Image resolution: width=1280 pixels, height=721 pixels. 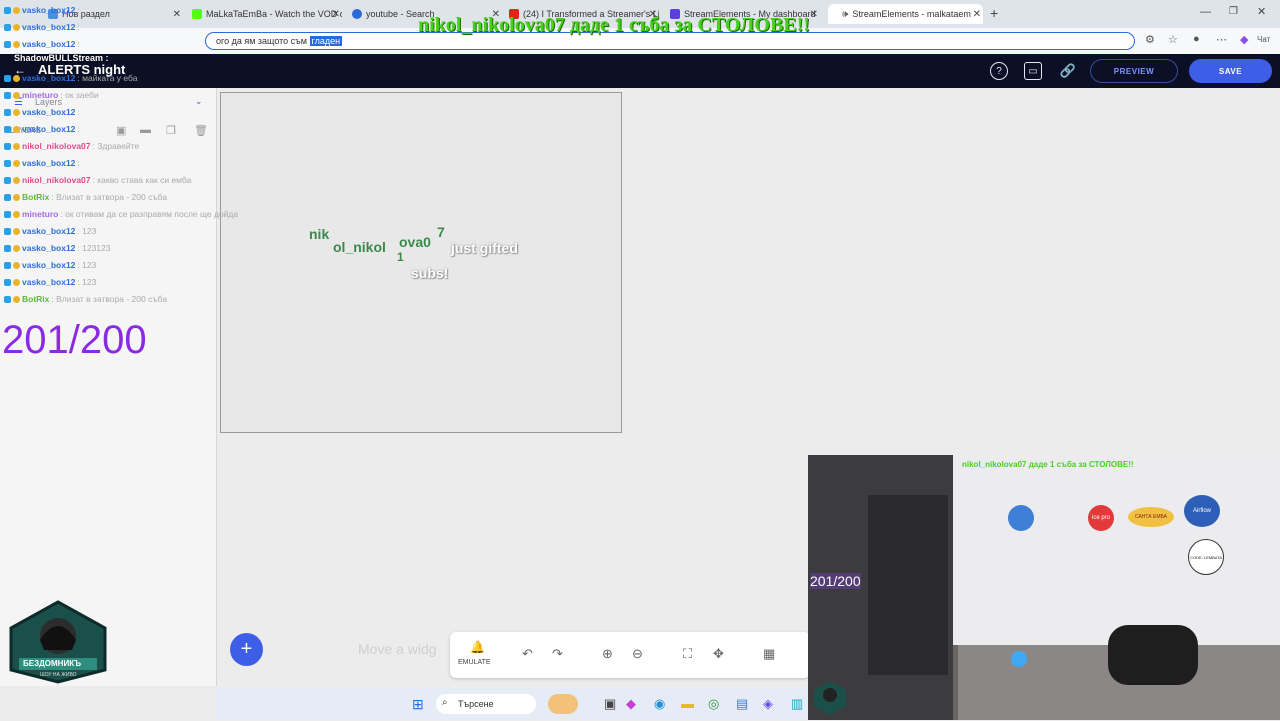 I want to click on trash-icon: 🗑, so click(x=201, y=130).